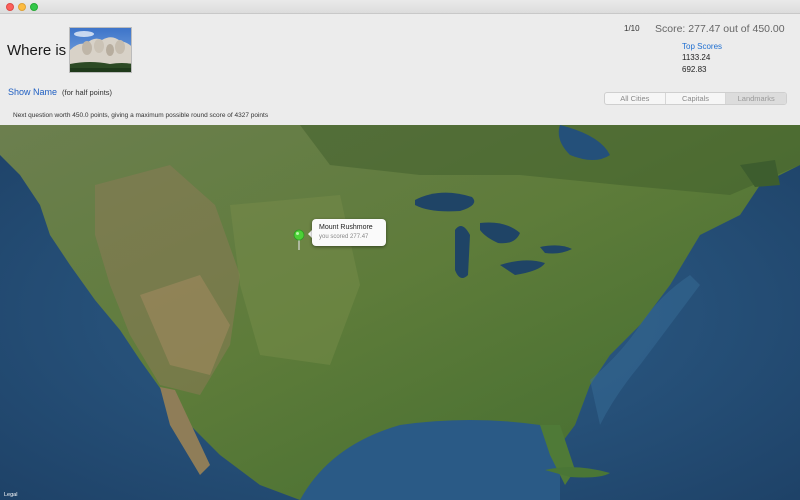  I want to click on result-callout: Mount Rushmore you scored 277.47, so click(349, 232).